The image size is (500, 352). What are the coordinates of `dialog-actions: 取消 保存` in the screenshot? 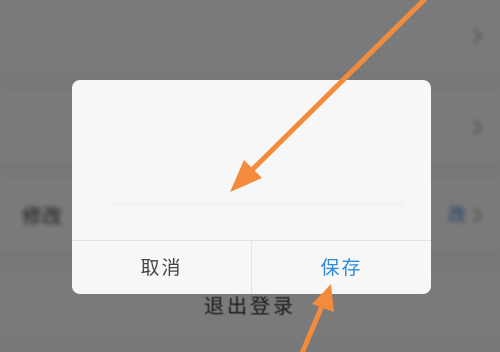 It's located at (251, 267).